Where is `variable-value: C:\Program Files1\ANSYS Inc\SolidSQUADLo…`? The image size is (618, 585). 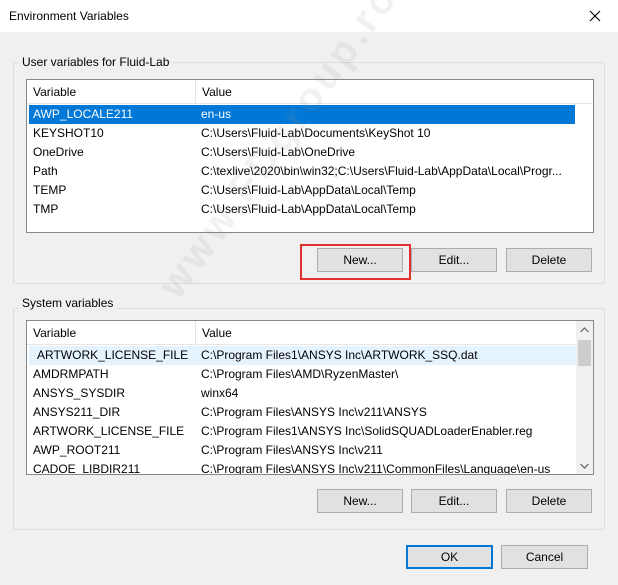
variable-value: C:\Program Files1\ANSYS Inc\SolidSQUADLo… is located at coordinates (367, 431).